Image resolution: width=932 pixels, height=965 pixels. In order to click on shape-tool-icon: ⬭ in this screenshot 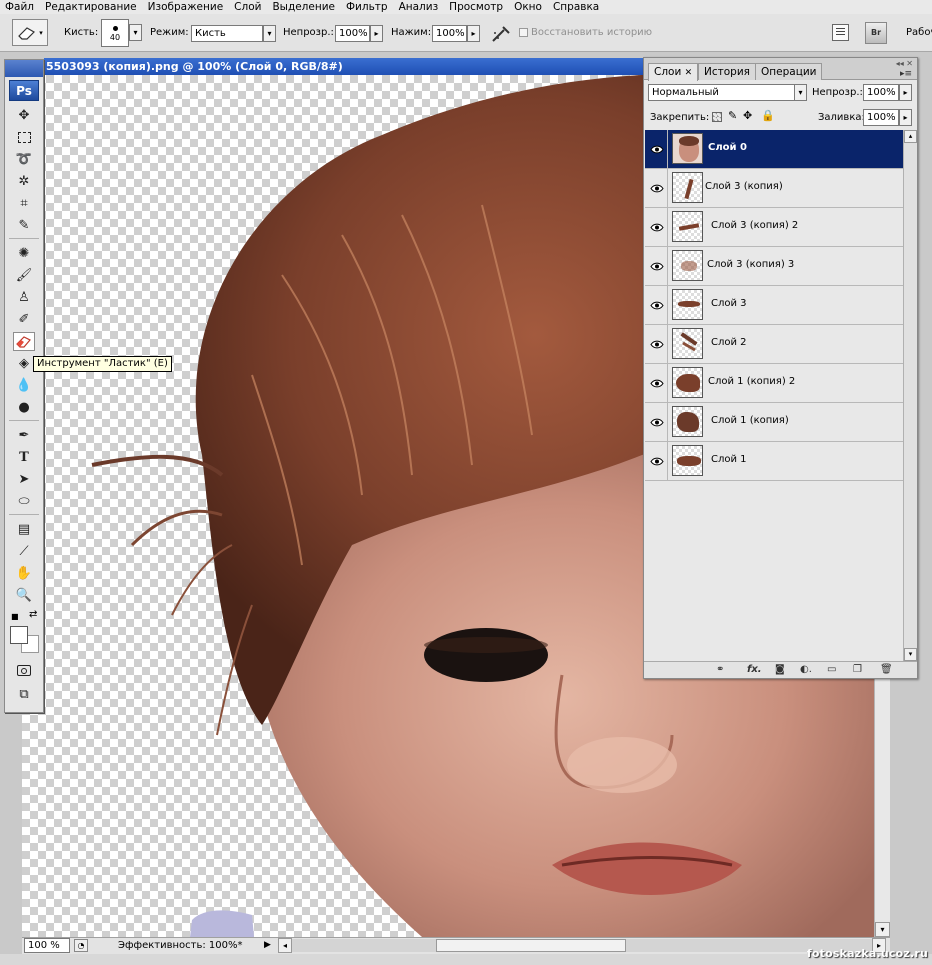, I will do `click(24, 501)`.